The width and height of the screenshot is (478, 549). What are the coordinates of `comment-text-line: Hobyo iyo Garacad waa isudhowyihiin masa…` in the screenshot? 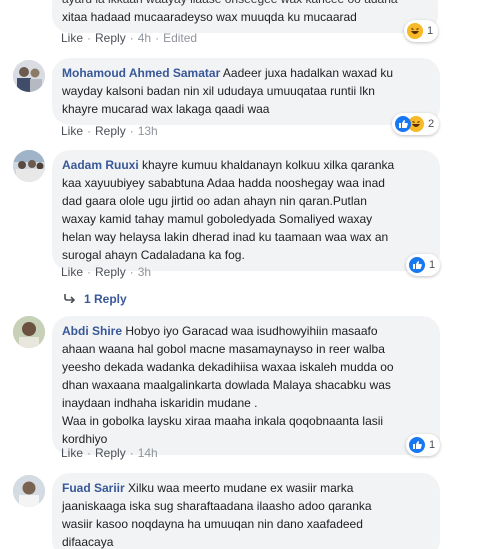 It's located at (251, 331).